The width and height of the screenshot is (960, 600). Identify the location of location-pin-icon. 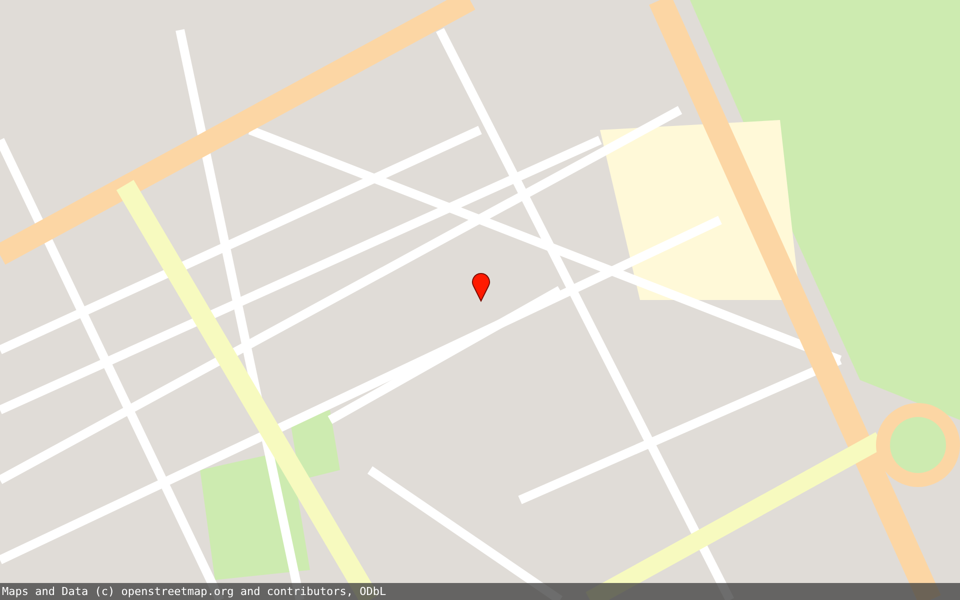
(481, 287).